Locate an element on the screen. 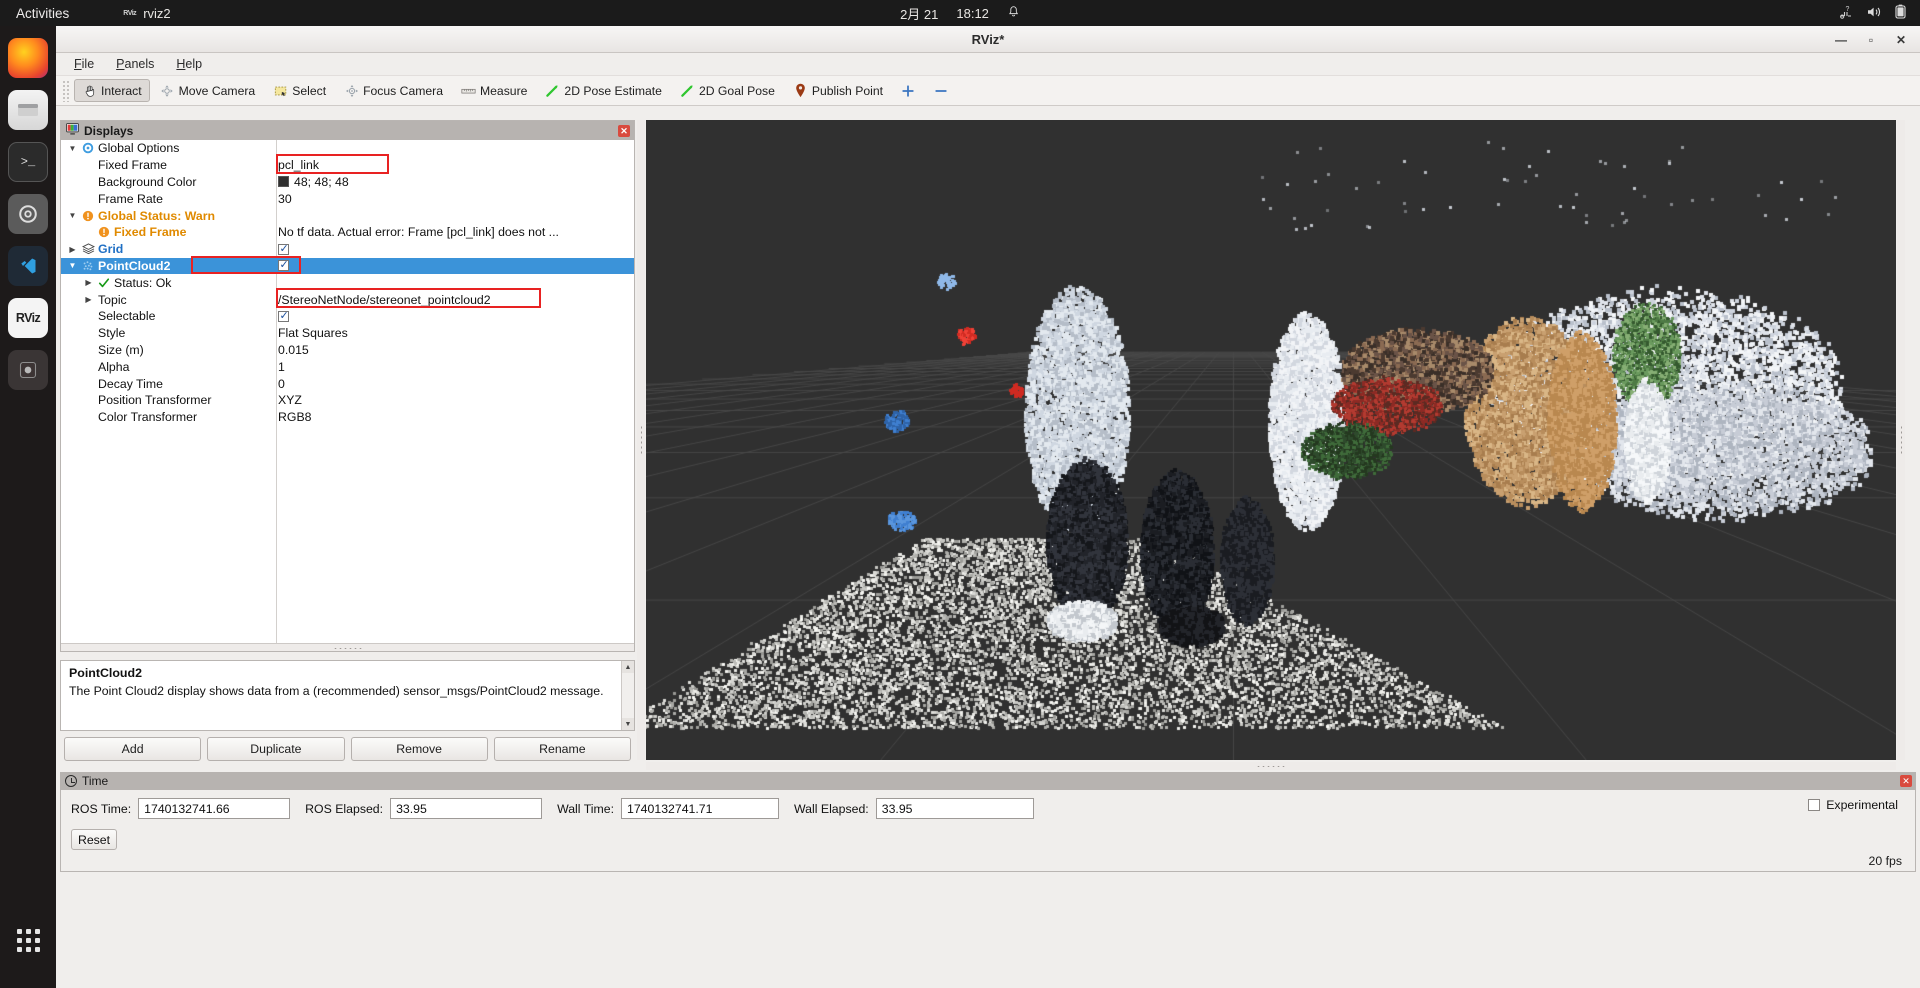 This screenshot has height=988, width=1920. row-name-cell: Style is located at coordinates (167, 333).